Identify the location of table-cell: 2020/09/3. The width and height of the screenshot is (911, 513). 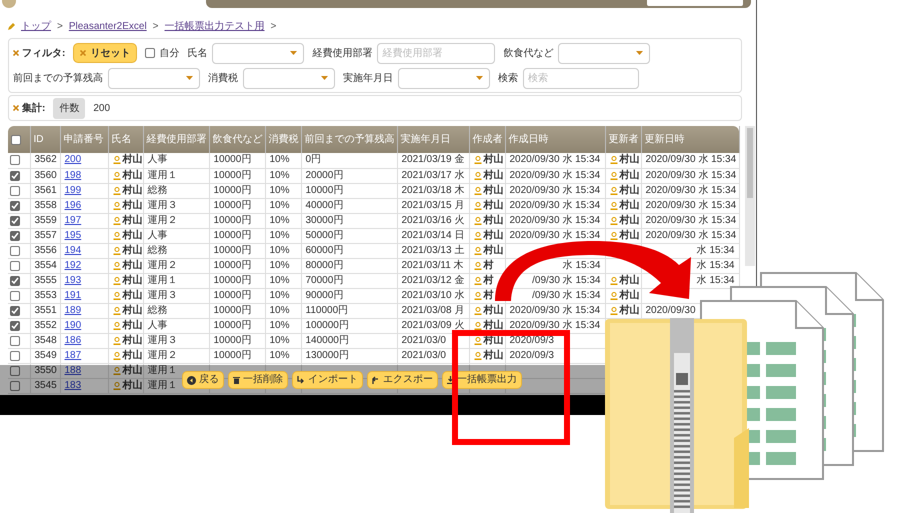
(532, 341).